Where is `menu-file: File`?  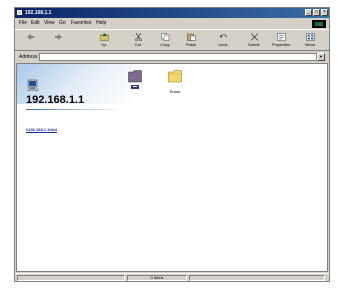 menu-file: File is located at coordinates (23, 23).